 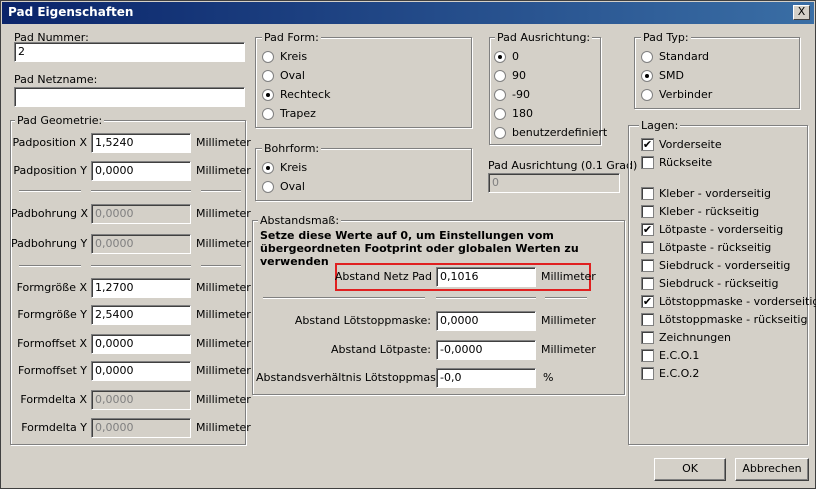 I want to click on pad-drill-y-input: 0,0000, so click(x=141, y=244).